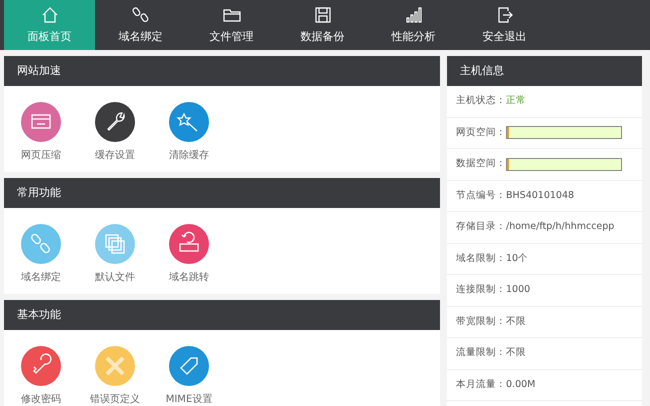  What do you see at coordinates (517, 259) in the screenshot?
I see `info-value: 10个` at bounding box center [517, 259].